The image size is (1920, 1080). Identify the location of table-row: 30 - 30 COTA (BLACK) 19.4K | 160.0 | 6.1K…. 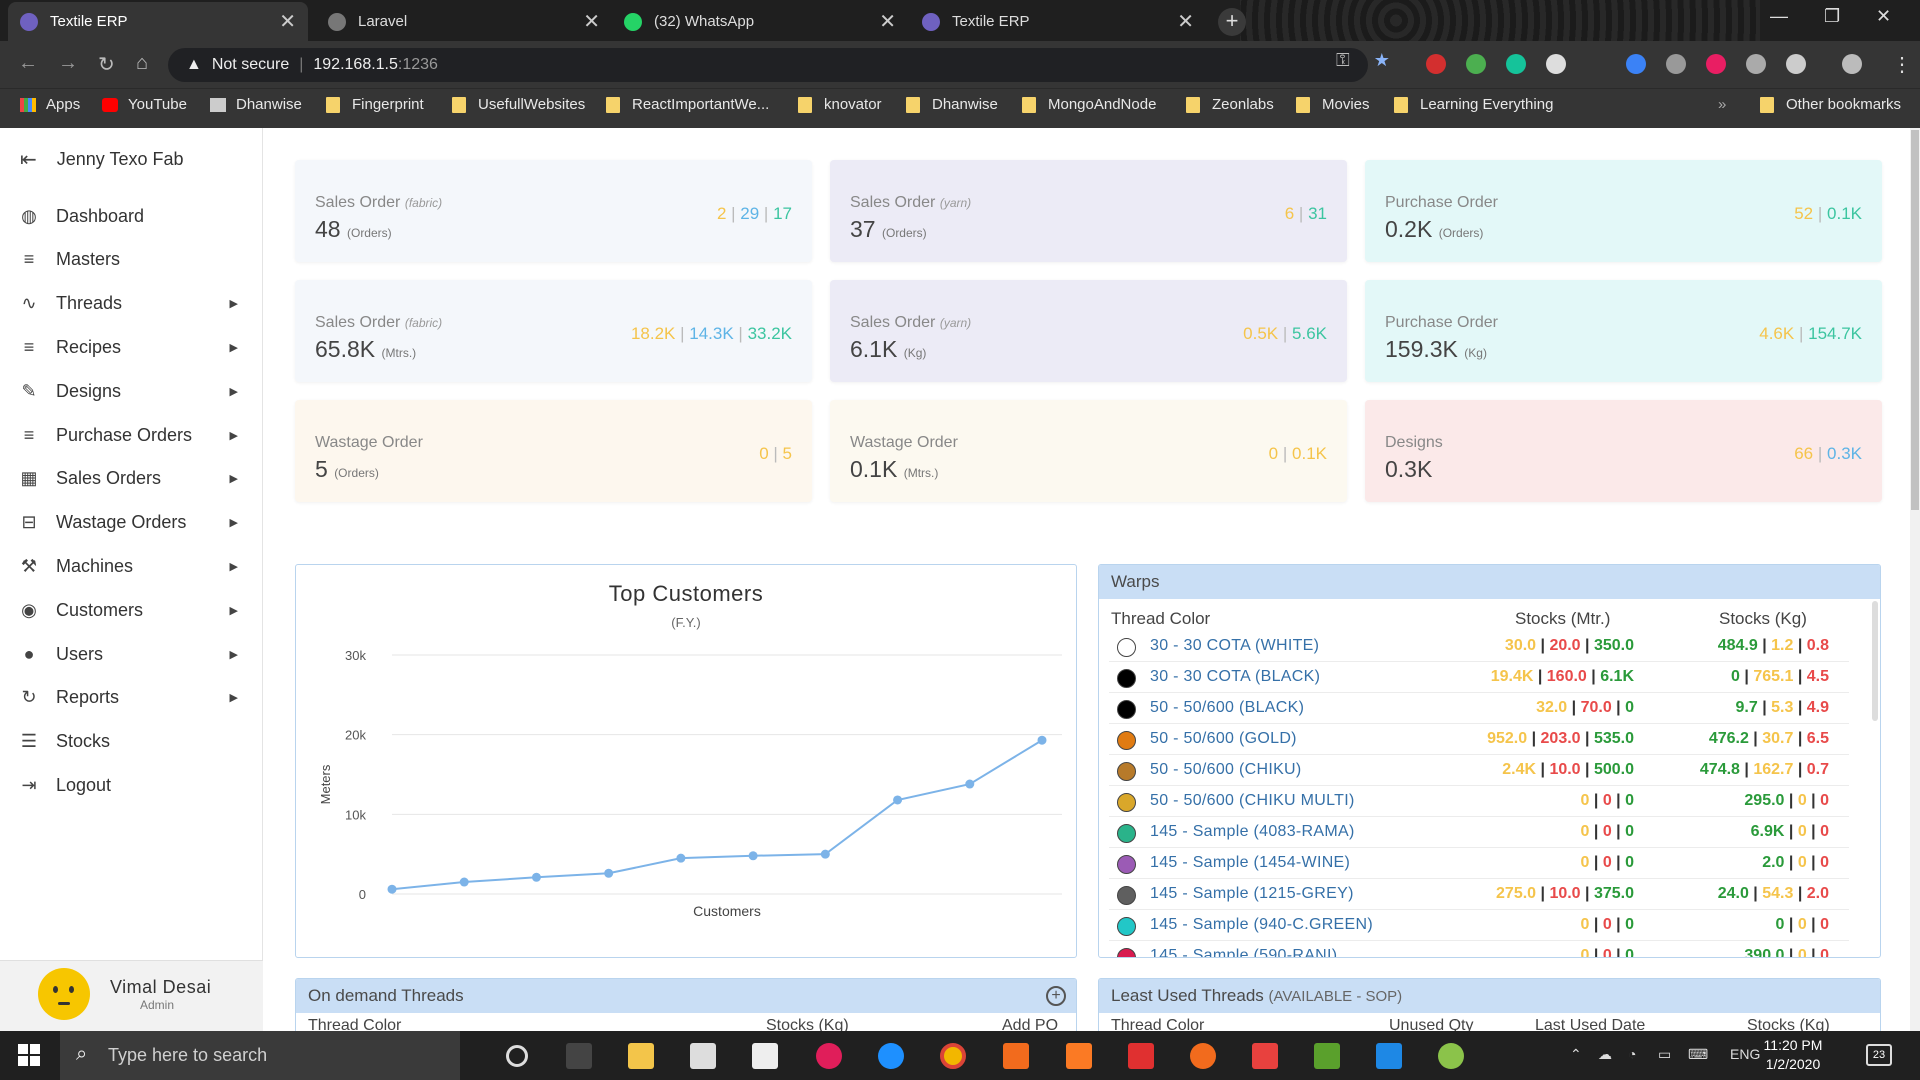
(1479, 677).